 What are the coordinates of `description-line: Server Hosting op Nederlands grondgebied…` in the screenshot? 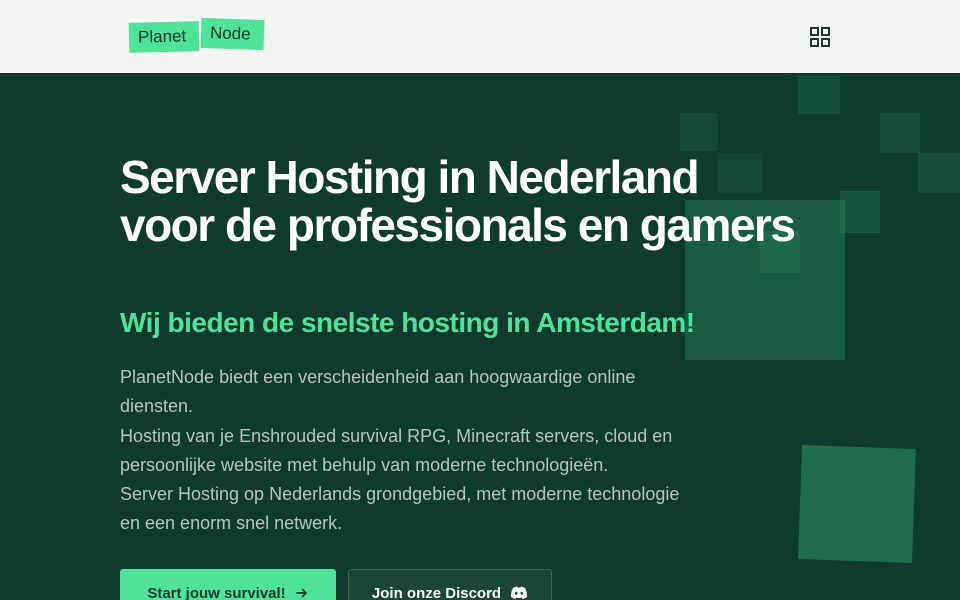 It's located at (400, 509).